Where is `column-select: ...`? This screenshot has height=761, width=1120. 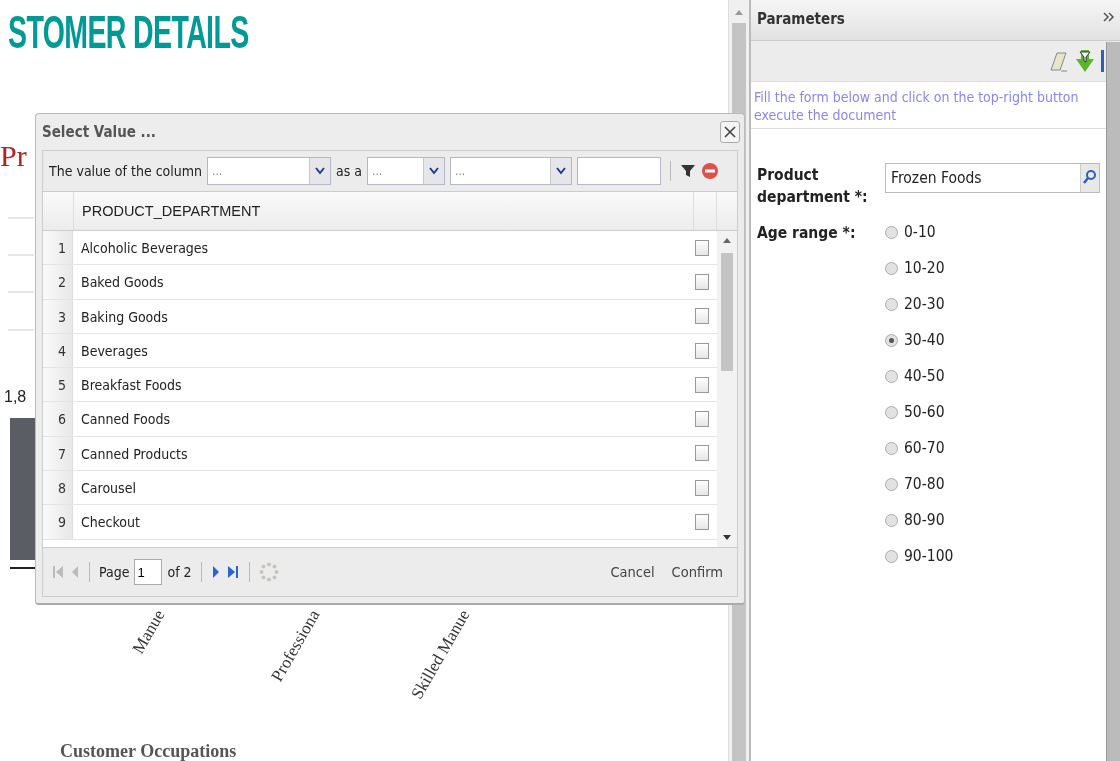 column-select: ... is located at coordinates (269, 171).